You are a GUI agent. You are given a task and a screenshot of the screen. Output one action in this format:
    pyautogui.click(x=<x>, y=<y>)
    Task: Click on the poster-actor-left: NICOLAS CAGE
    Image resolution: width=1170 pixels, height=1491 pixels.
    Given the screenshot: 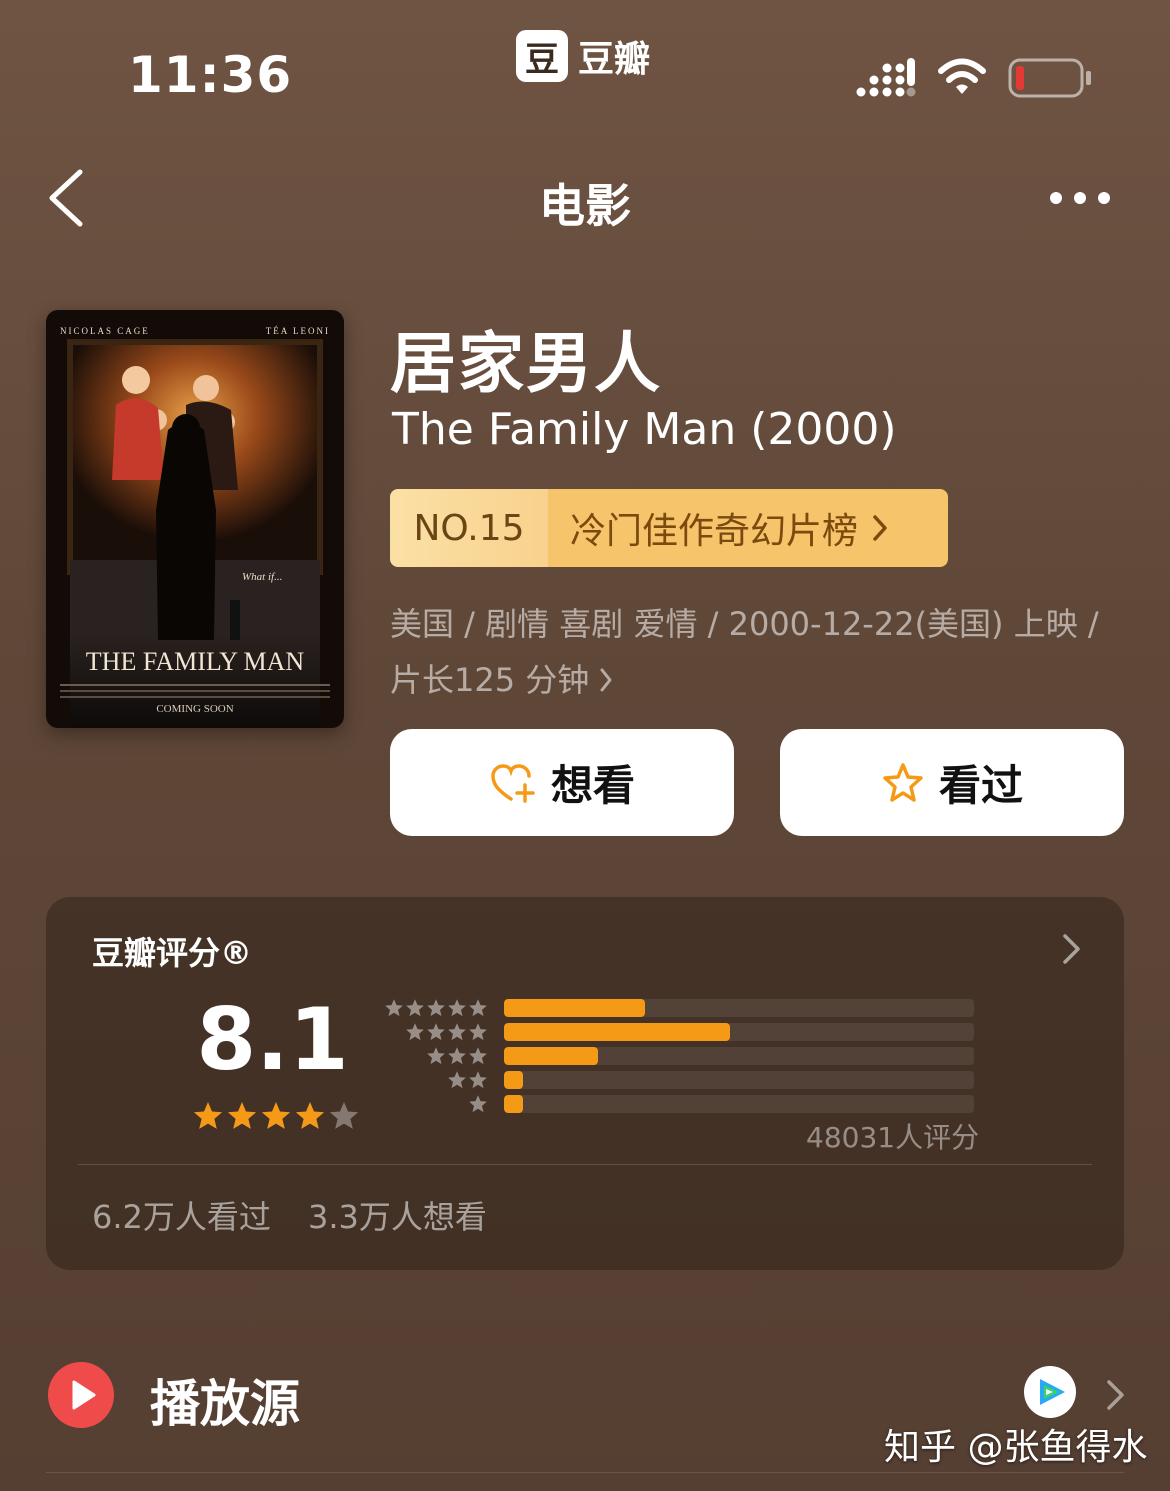 What is the action you would take?
    pyautogui.click(x=105, y=331)
    